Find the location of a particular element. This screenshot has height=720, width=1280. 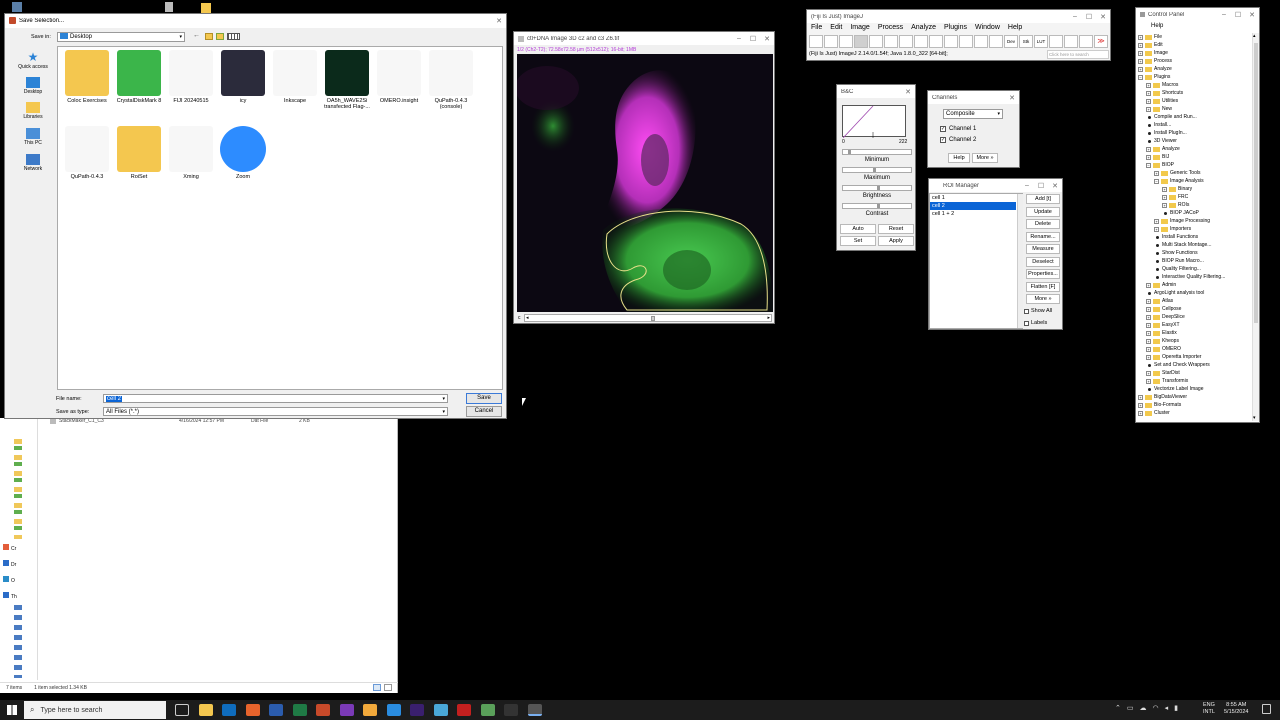

line-tool-icon is located at coordinates (876, 41).